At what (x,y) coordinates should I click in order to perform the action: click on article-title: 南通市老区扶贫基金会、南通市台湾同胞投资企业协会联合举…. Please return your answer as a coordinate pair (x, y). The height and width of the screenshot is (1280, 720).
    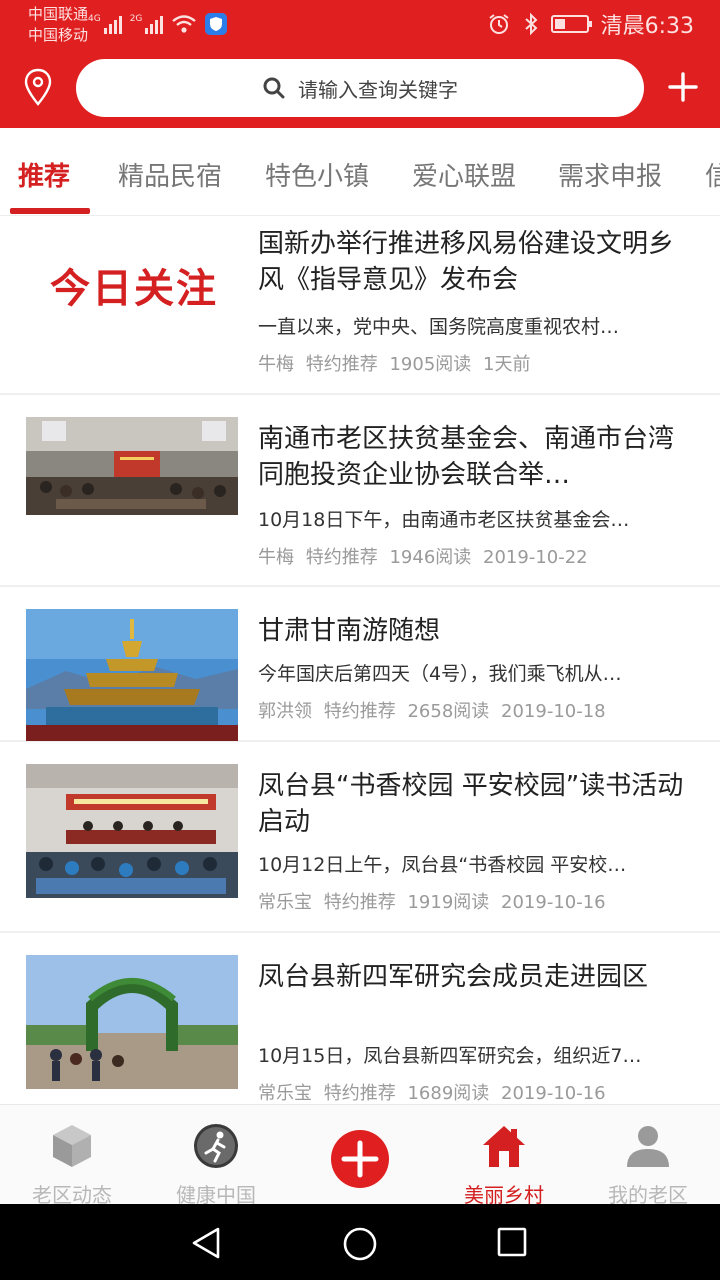
    Looking at the image, I should click on (466, 457).